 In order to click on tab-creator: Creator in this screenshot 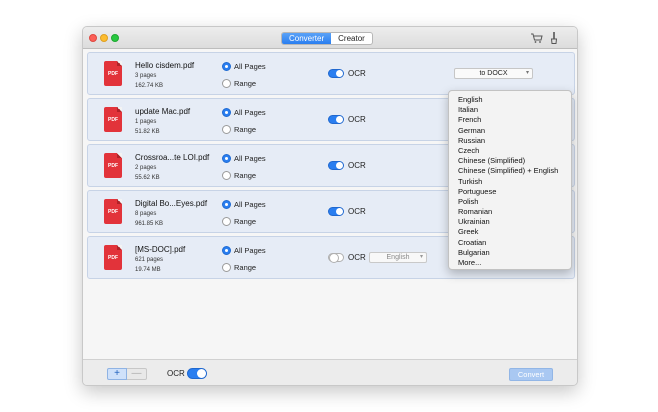, I will do `click(351, 38)`.